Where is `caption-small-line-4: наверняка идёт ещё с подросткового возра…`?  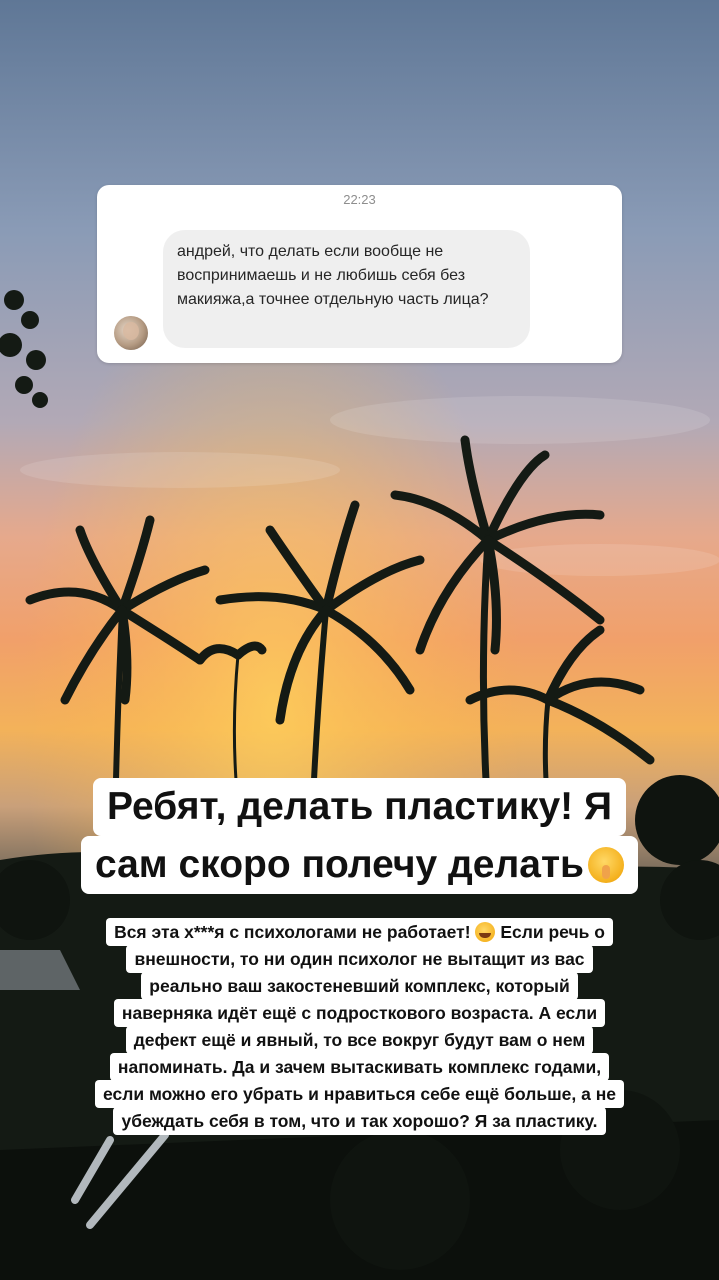 caption-small-line-4: наверняка идёт ещё с подросткового возра… is located at coordinates (359, 1013).